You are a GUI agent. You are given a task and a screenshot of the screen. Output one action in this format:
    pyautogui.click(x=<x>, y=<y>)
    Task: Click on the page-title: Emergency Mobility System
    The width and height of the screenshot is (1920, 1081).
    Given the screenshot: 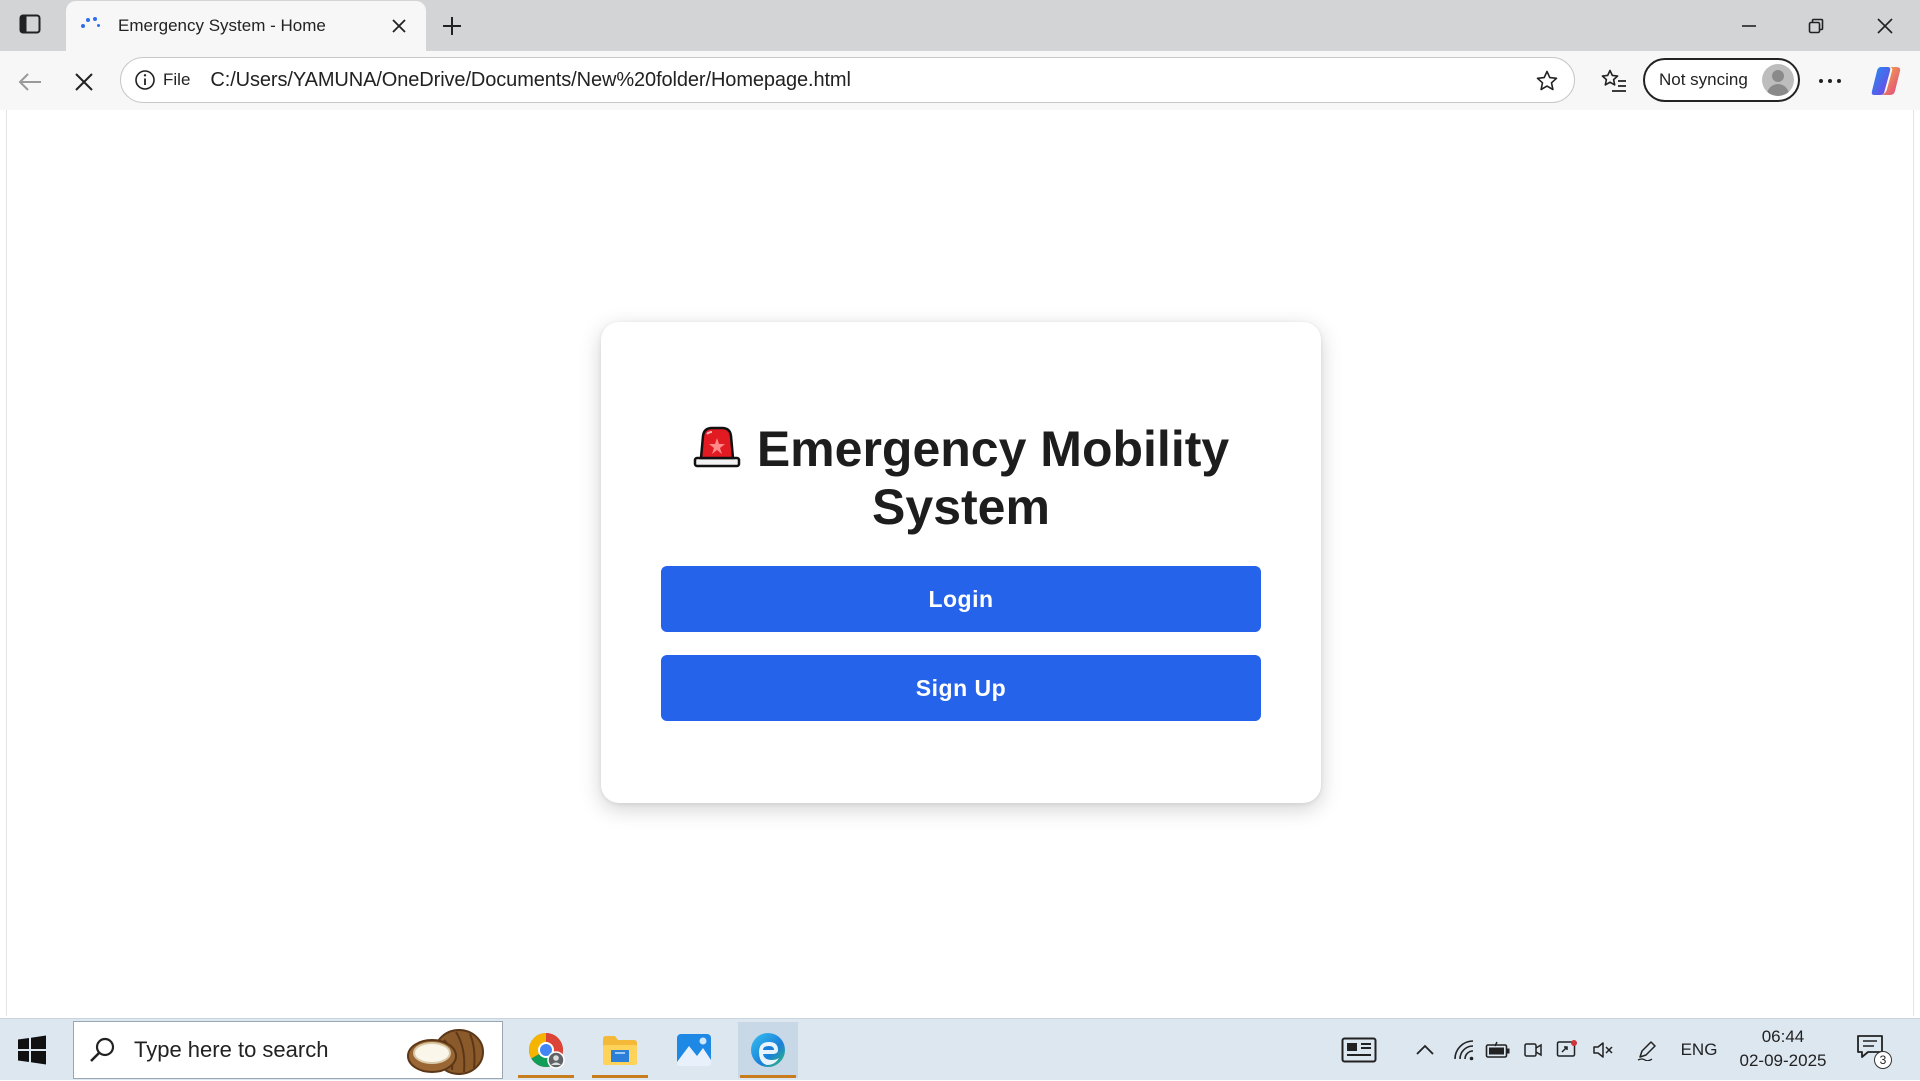 What is the action you would take?
    pyautogui.click(x=961, y=478)
    